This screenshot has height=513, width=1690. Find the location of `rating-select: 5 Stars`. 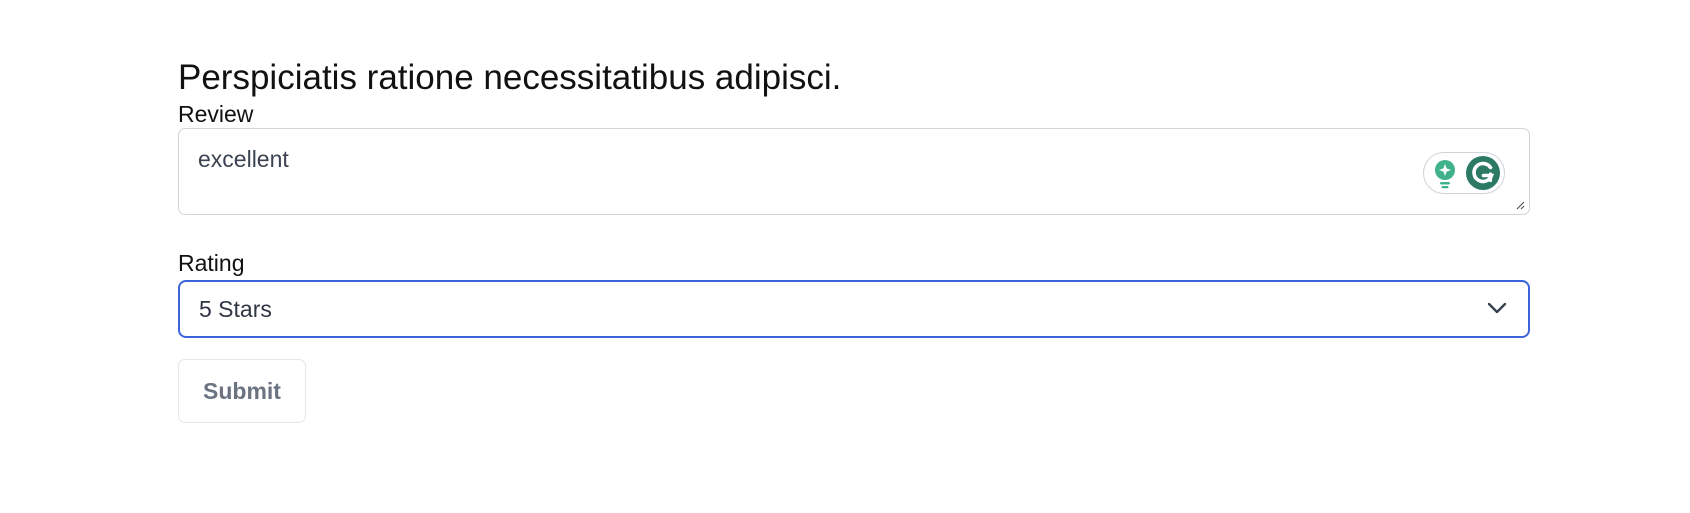

rating-select: 5 Stars is located at coordinates (854, 309).